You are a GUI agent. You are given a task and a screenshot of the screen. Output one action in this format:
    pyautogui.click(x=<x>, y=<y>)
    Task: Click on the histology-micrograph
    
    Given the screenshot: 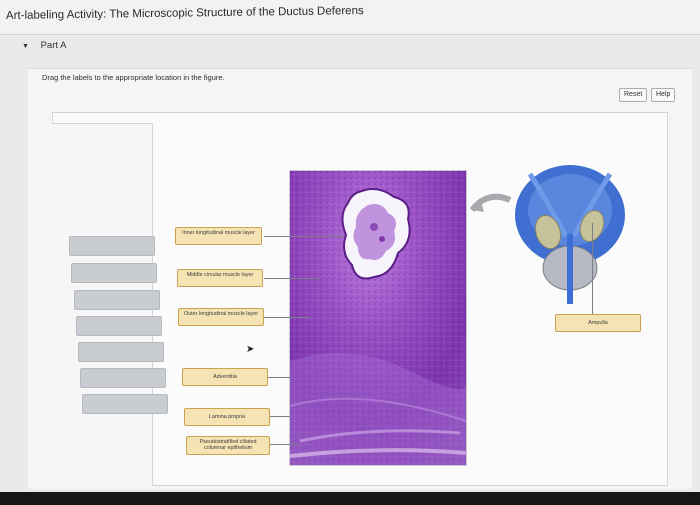 What is the action you would take?
    pyautogui.click(x=378, y=318)
    